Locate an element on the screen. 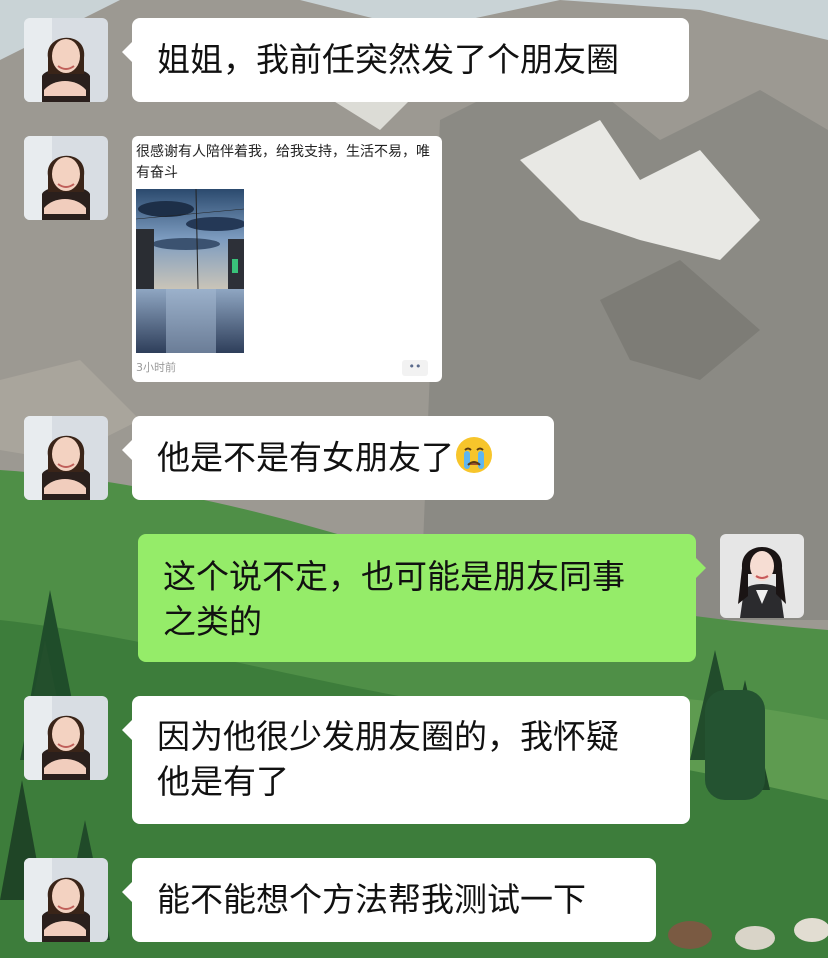  crying-face-emoji is located at coordinates (474, 460).